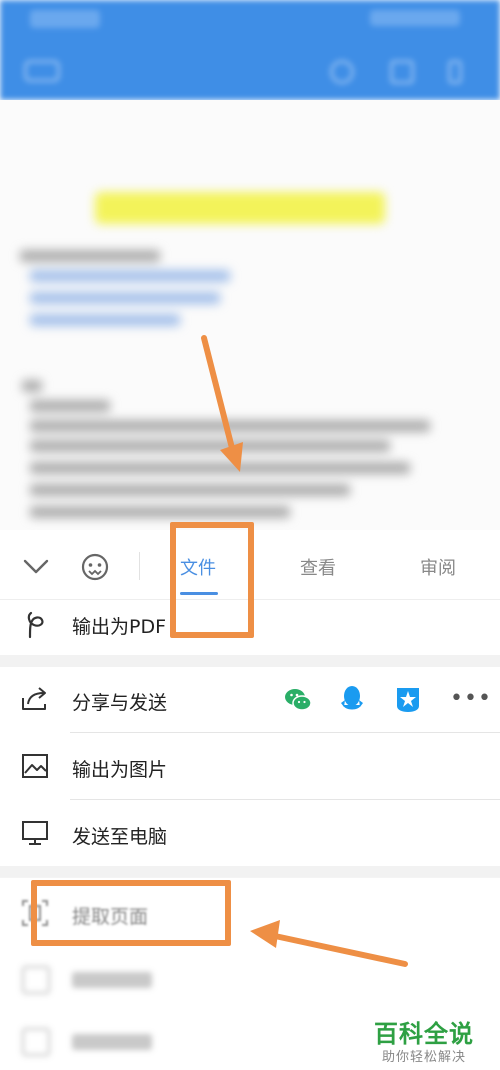  I want to click on arrowhead-left, so click(265, 934).